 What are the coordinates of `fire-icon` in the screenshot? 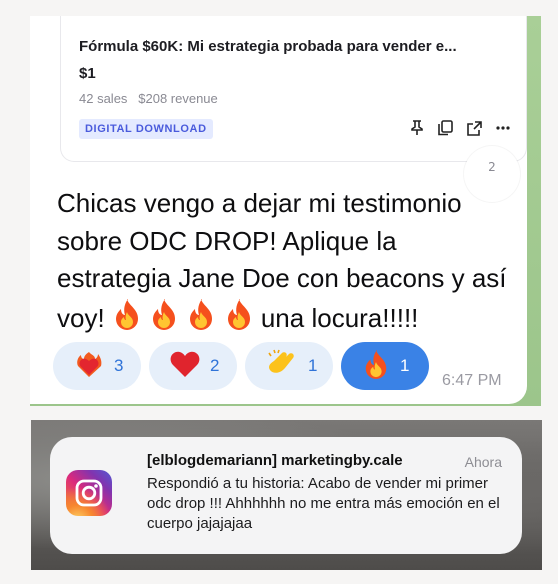 It's located at (376, 366).